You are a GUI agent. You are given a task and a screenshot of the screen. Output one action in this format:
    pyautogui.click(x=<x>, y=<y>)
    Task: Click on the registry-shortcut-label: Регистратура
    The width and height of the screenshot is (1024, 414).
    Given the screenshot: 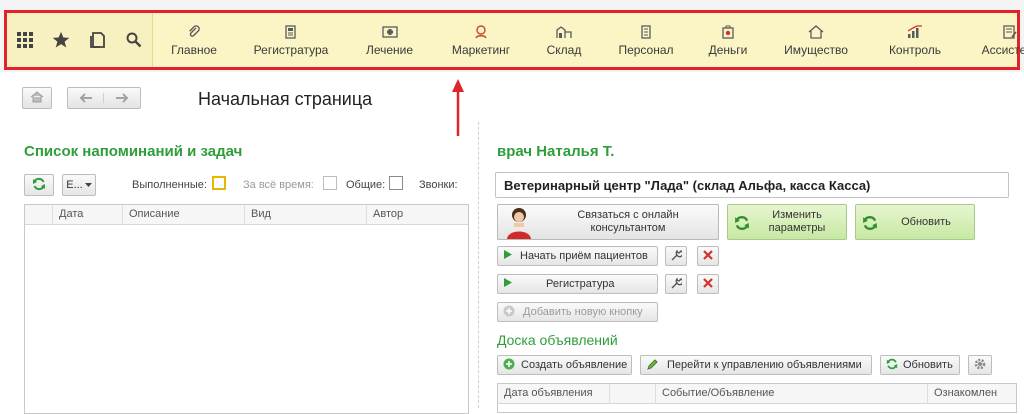 What is the action you would take?
    pyautogui.click(x=580, y=284)
    